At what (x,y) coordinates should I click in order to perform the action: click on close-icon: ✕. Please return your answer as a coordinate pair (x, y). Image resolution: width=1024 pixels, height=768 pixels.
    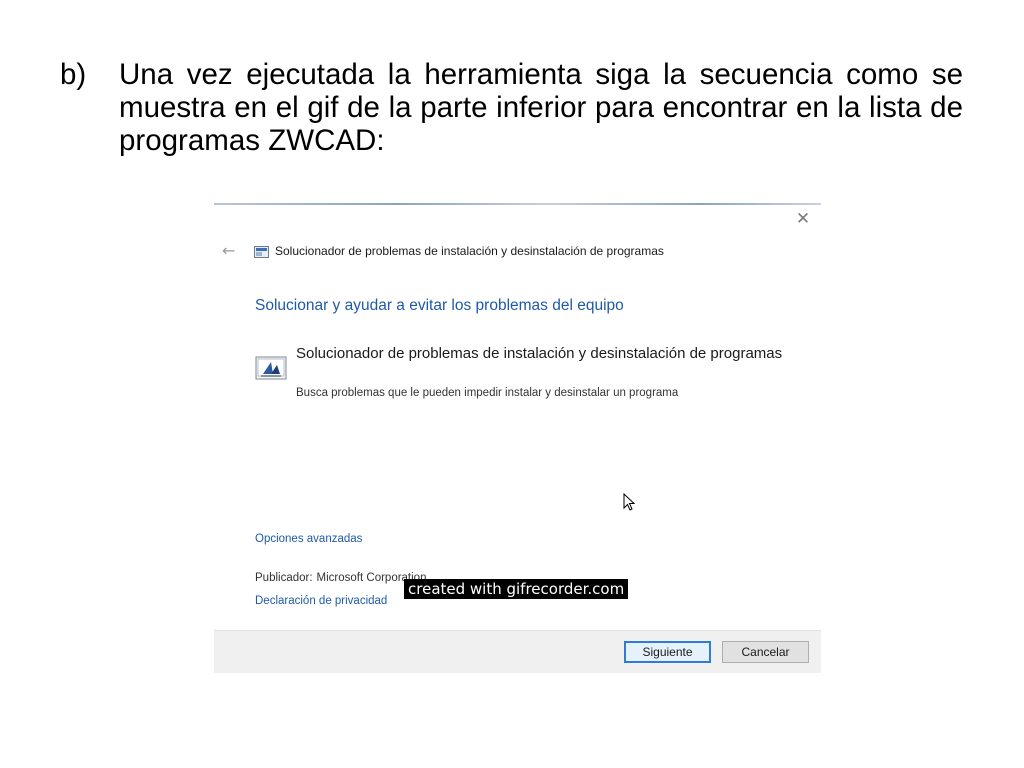
    Looking at the image, I should click on (803, 219).